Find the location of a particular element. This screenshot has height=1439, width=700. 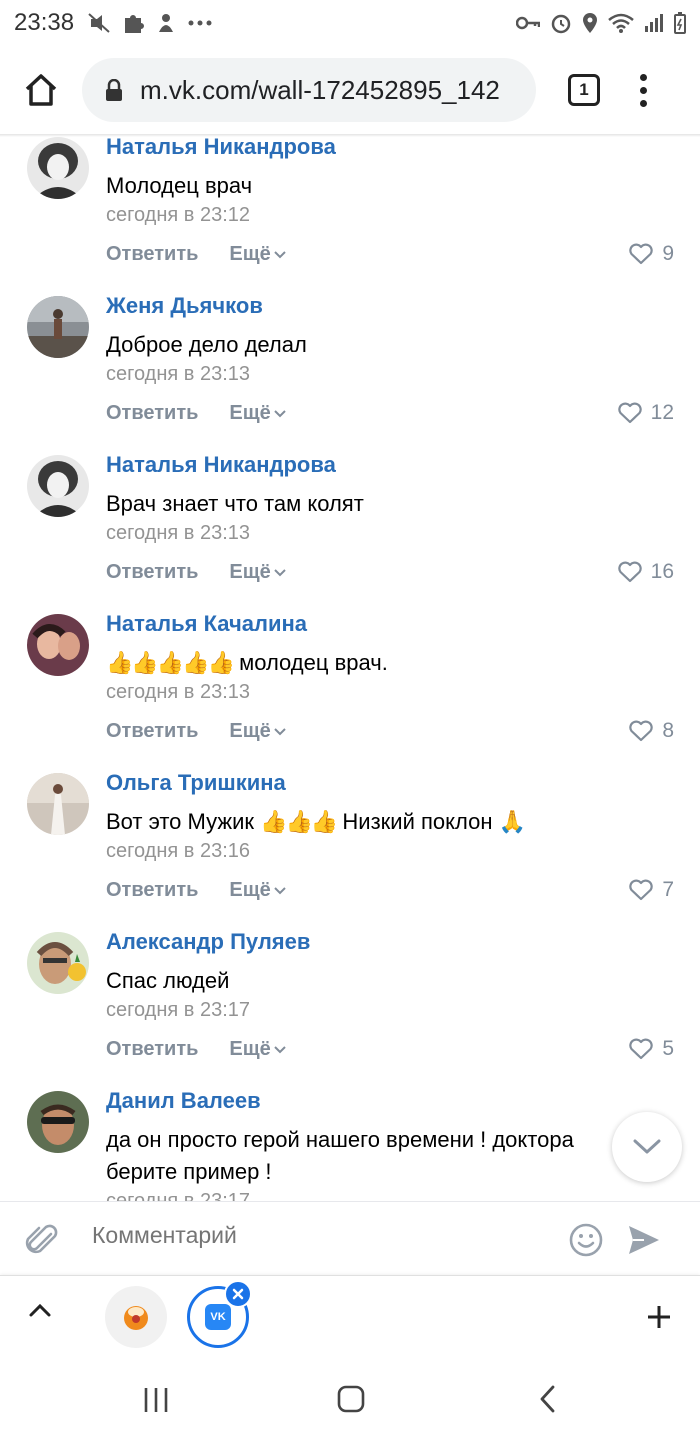

comment-date: сегодня в 23:16 is located at coordinates (178, 851).